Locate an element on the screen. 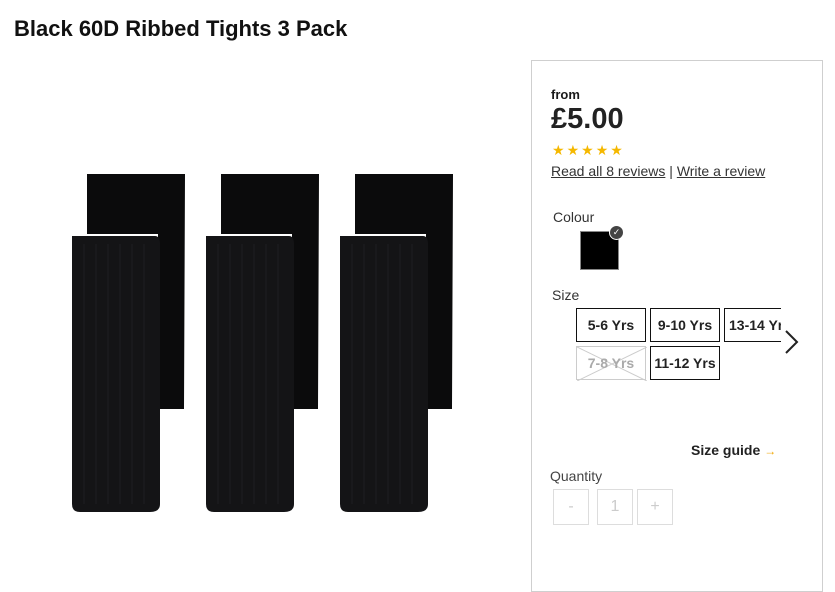 The height and width of the screenshot is (592, 835). colour-swatch-black: ✓ is located at coordinates (602, 247).